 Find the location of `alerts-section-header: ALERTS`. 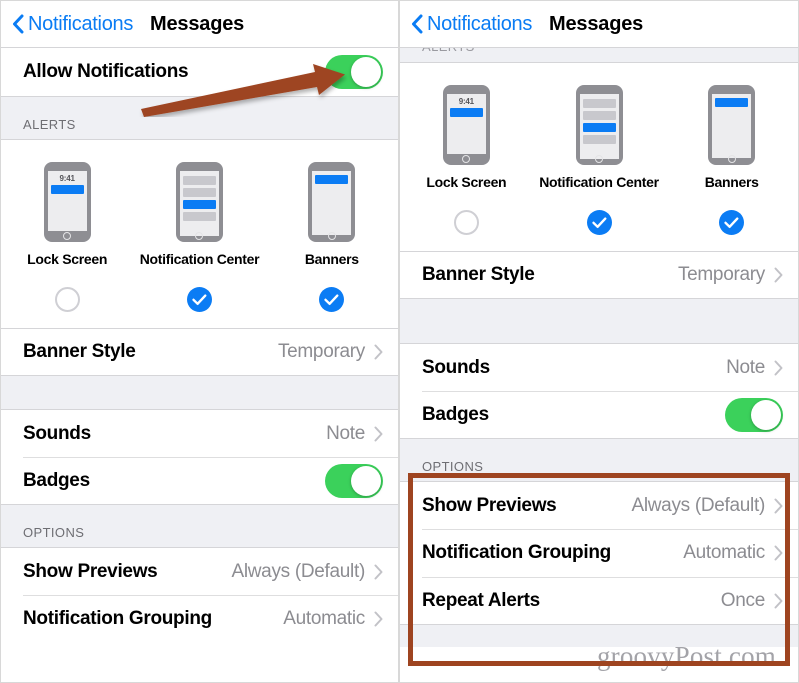

alerts-section-header: ALERTS is located at coordinates (199, 117).